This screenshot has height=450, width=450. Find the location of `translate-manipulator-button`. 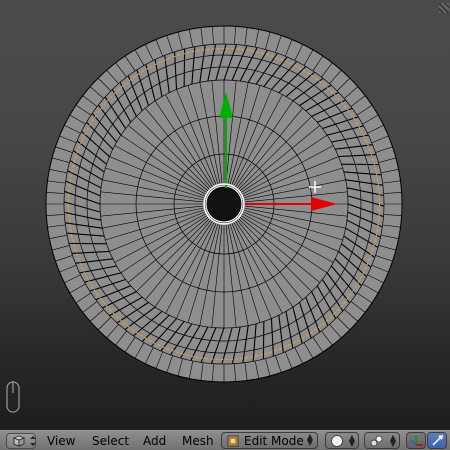

translate-manipulator-button is located at coordinates (437, 440).